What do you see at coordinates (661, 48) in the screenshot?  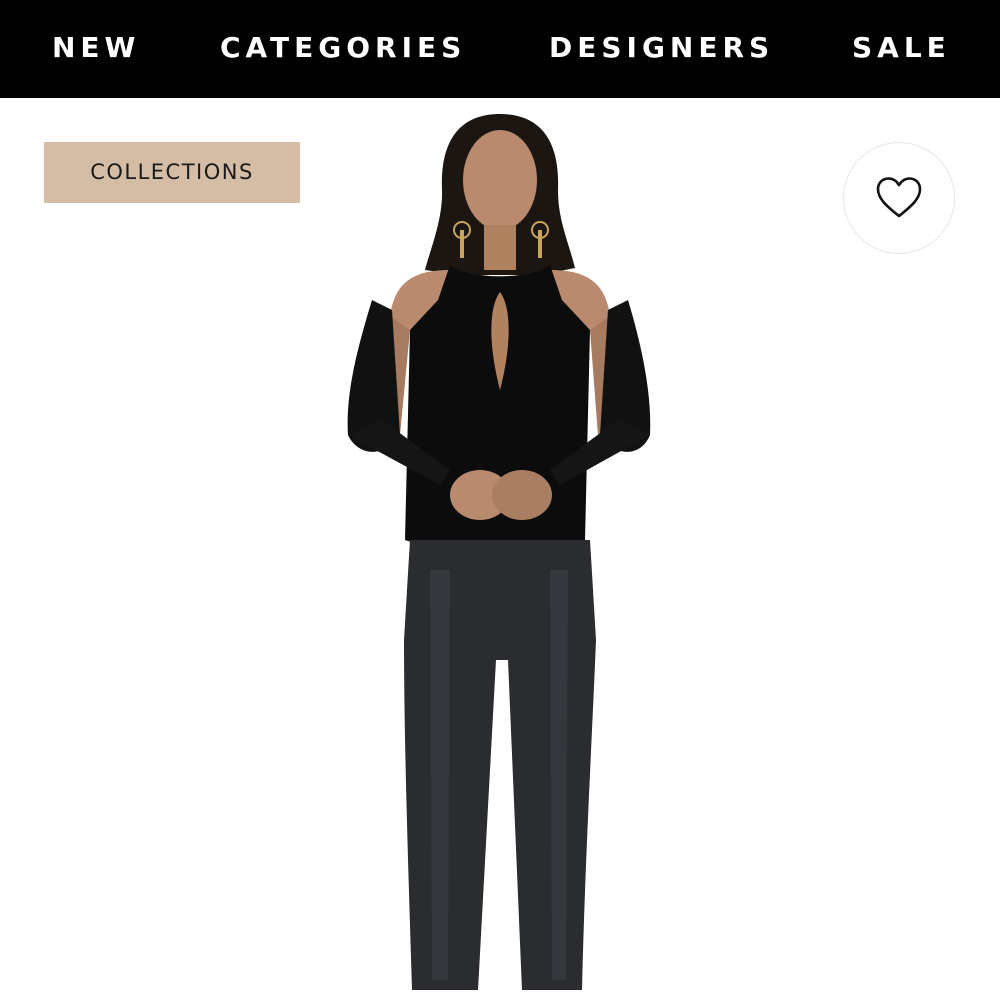 I see `nav-item-designers: DESIGNERS` at bounding box center [661, 48].